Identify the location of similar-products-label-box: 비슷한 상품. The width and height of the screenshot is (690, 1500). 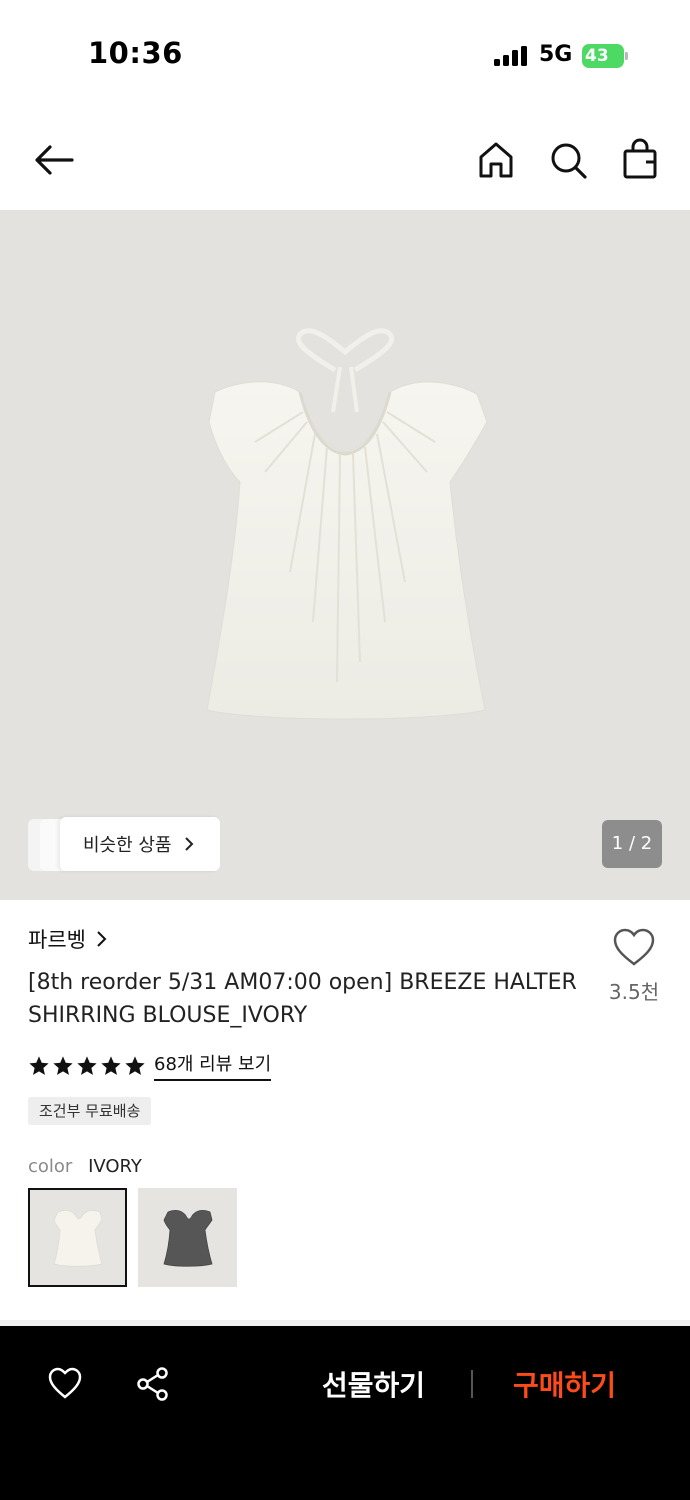
(140, 844).